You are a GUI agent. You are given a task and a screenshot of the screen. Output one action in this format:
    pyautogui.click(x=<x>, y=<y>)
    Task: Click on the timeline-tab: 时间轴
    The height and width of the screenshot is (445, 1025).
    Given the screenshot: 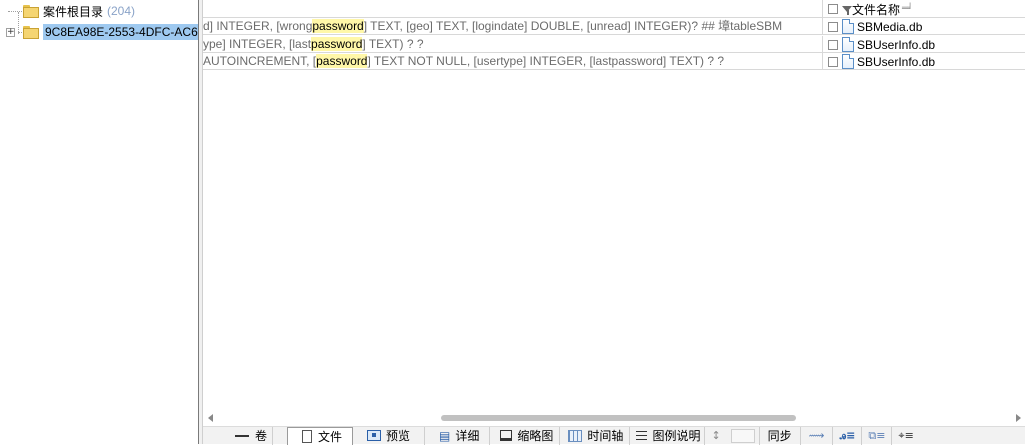 What is the action you would take?
    pyautogui.click(x=595, y=435)
    